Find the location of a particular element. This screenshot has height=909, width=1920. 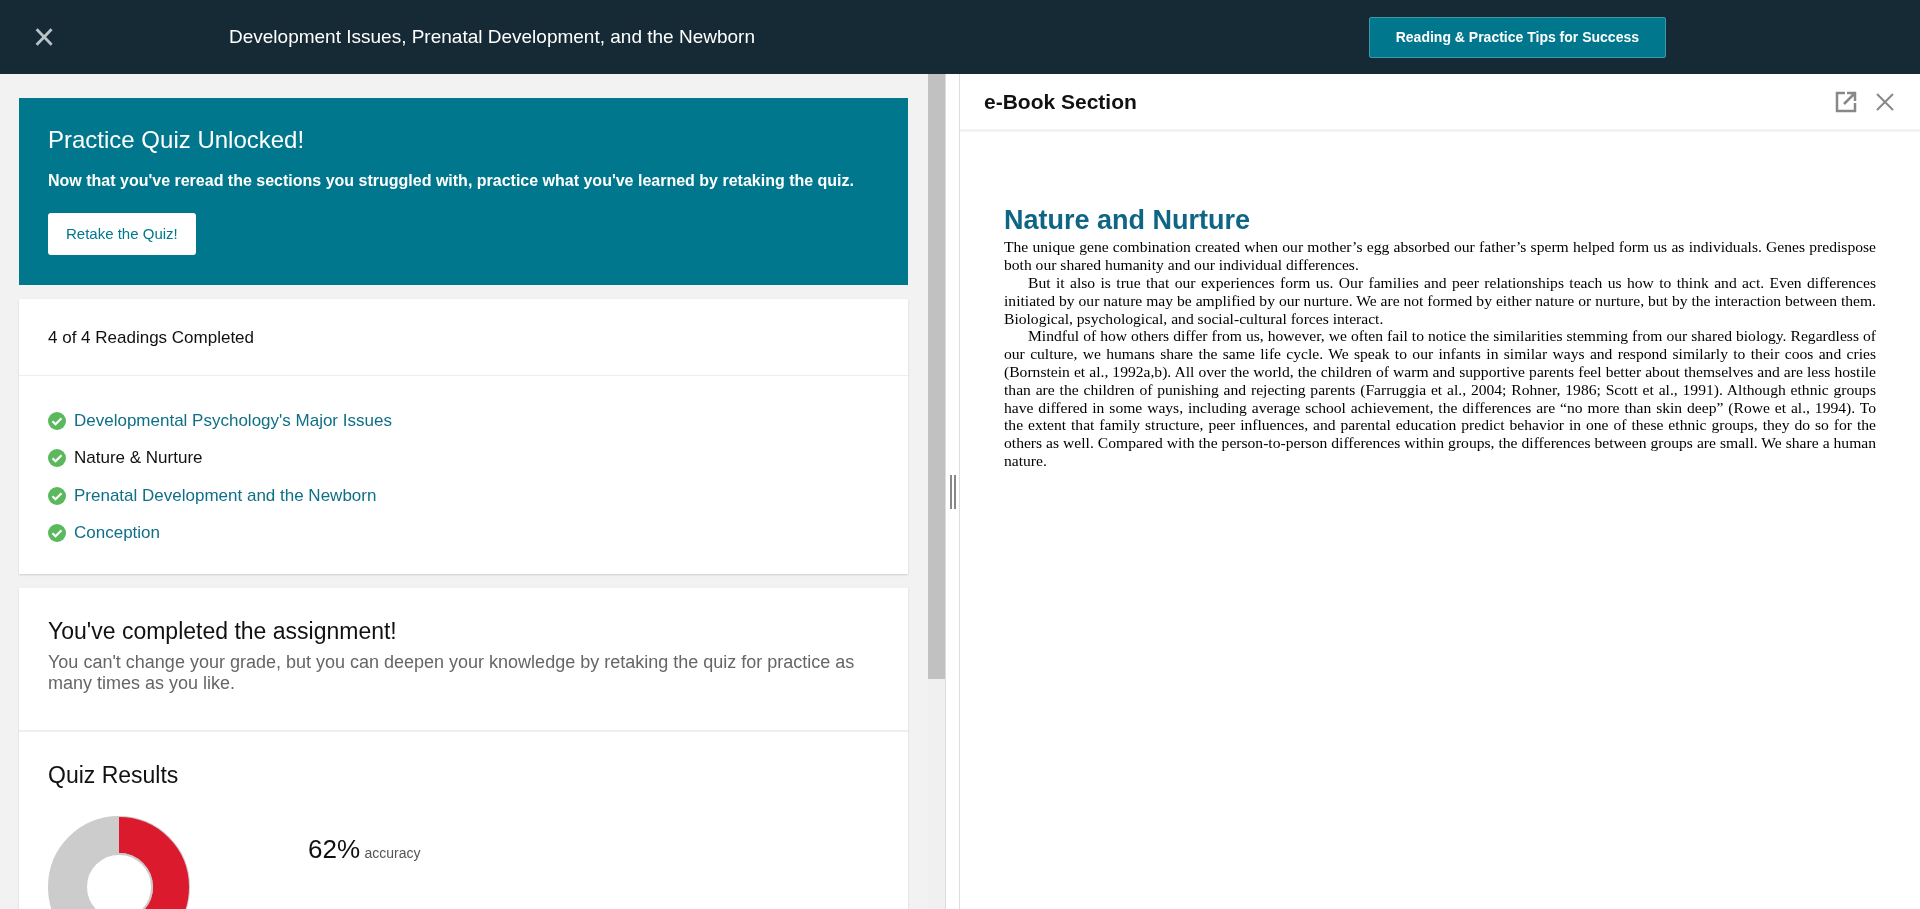

article-paragraph: Mindful of how others differ from us, however, we often fail to notice the similarities stemming from our shared biology. Regardless of our culture, we humans share the same life cycle. We speak to our infants in similar ways and respond similarly to their coos and cries (Bornstein et al., 1992a,b). All over the world, the children of warm and supportive parents feel better about themselves and are less hostile than are the children of punishing and rejecting parents (Farruggia et al., 2004; Rohner, 1986; Scott et al., 1991). Although ethnic groups have differed in some ways, including average school achievement, the differences are “no more than skin deep” (Rowe et al., 1994). To the extent that family structure, peer influences, and parental education predict behavior in one of these ethnic groups, they do so for the others as well. Compared with the person-to-person differences within groups, the differences between groups are small. We share a human nature. is located at coordinates (1440, 398).